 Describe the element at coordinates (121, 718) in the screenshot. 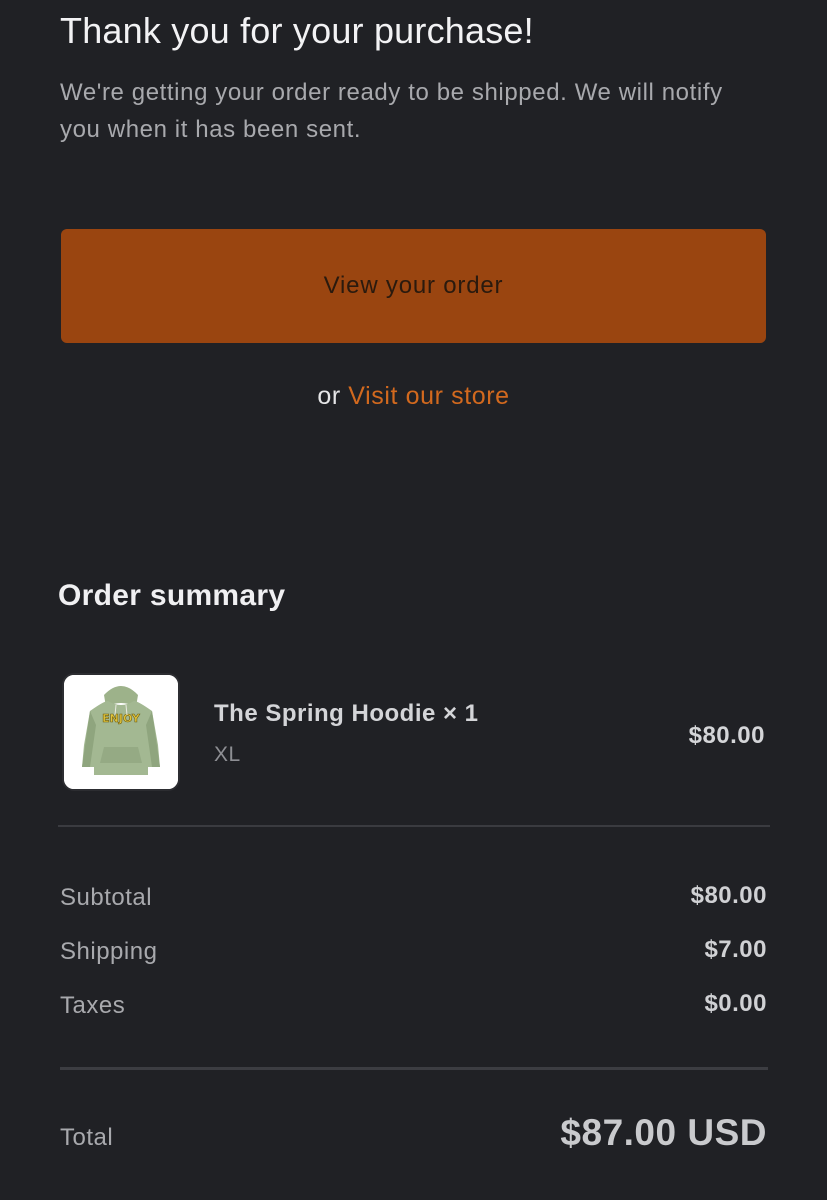

I see `svg-text: ENJOY` at that location.